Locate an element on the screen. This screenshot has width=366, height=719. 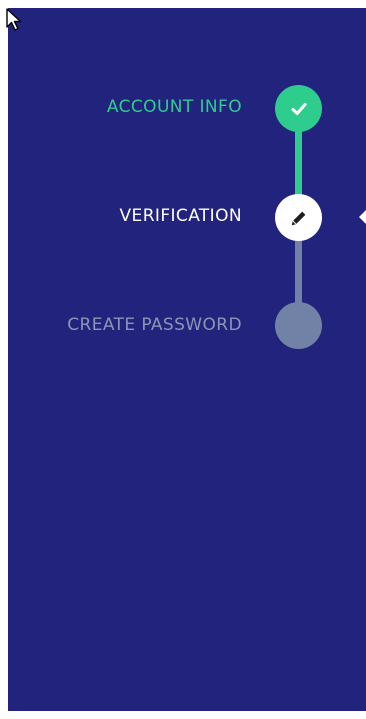
step-label-account-info: ACCOUNT INFO is located at coordinates (174, 107).